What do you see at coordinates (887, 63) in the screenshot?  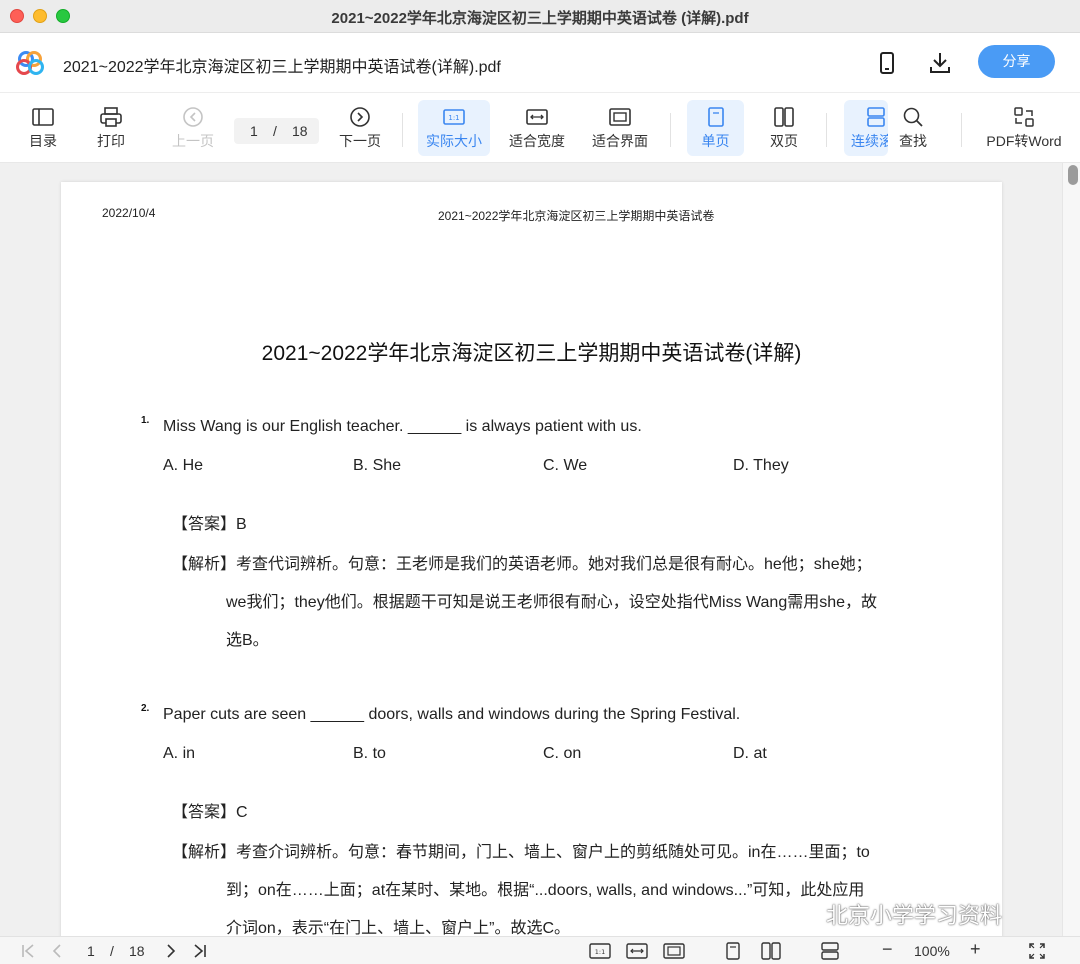 I see `mobile-icon` at bounding box center [887, 63].